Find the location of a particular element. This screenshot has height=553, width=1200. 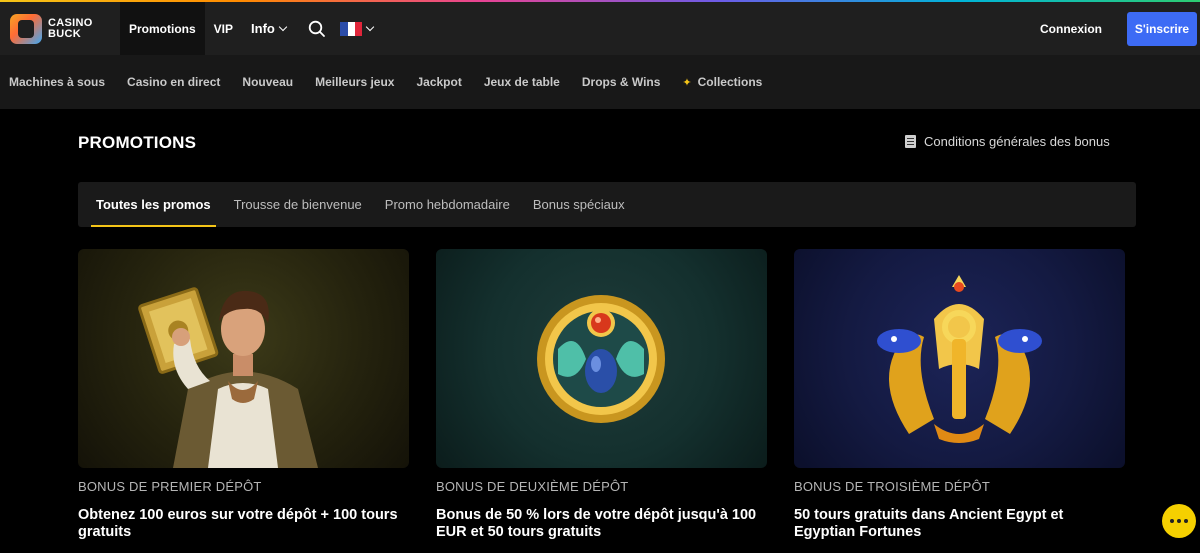

bonus-terms-label: Conditions générales des bonus is located at coordinates (1017, 141).